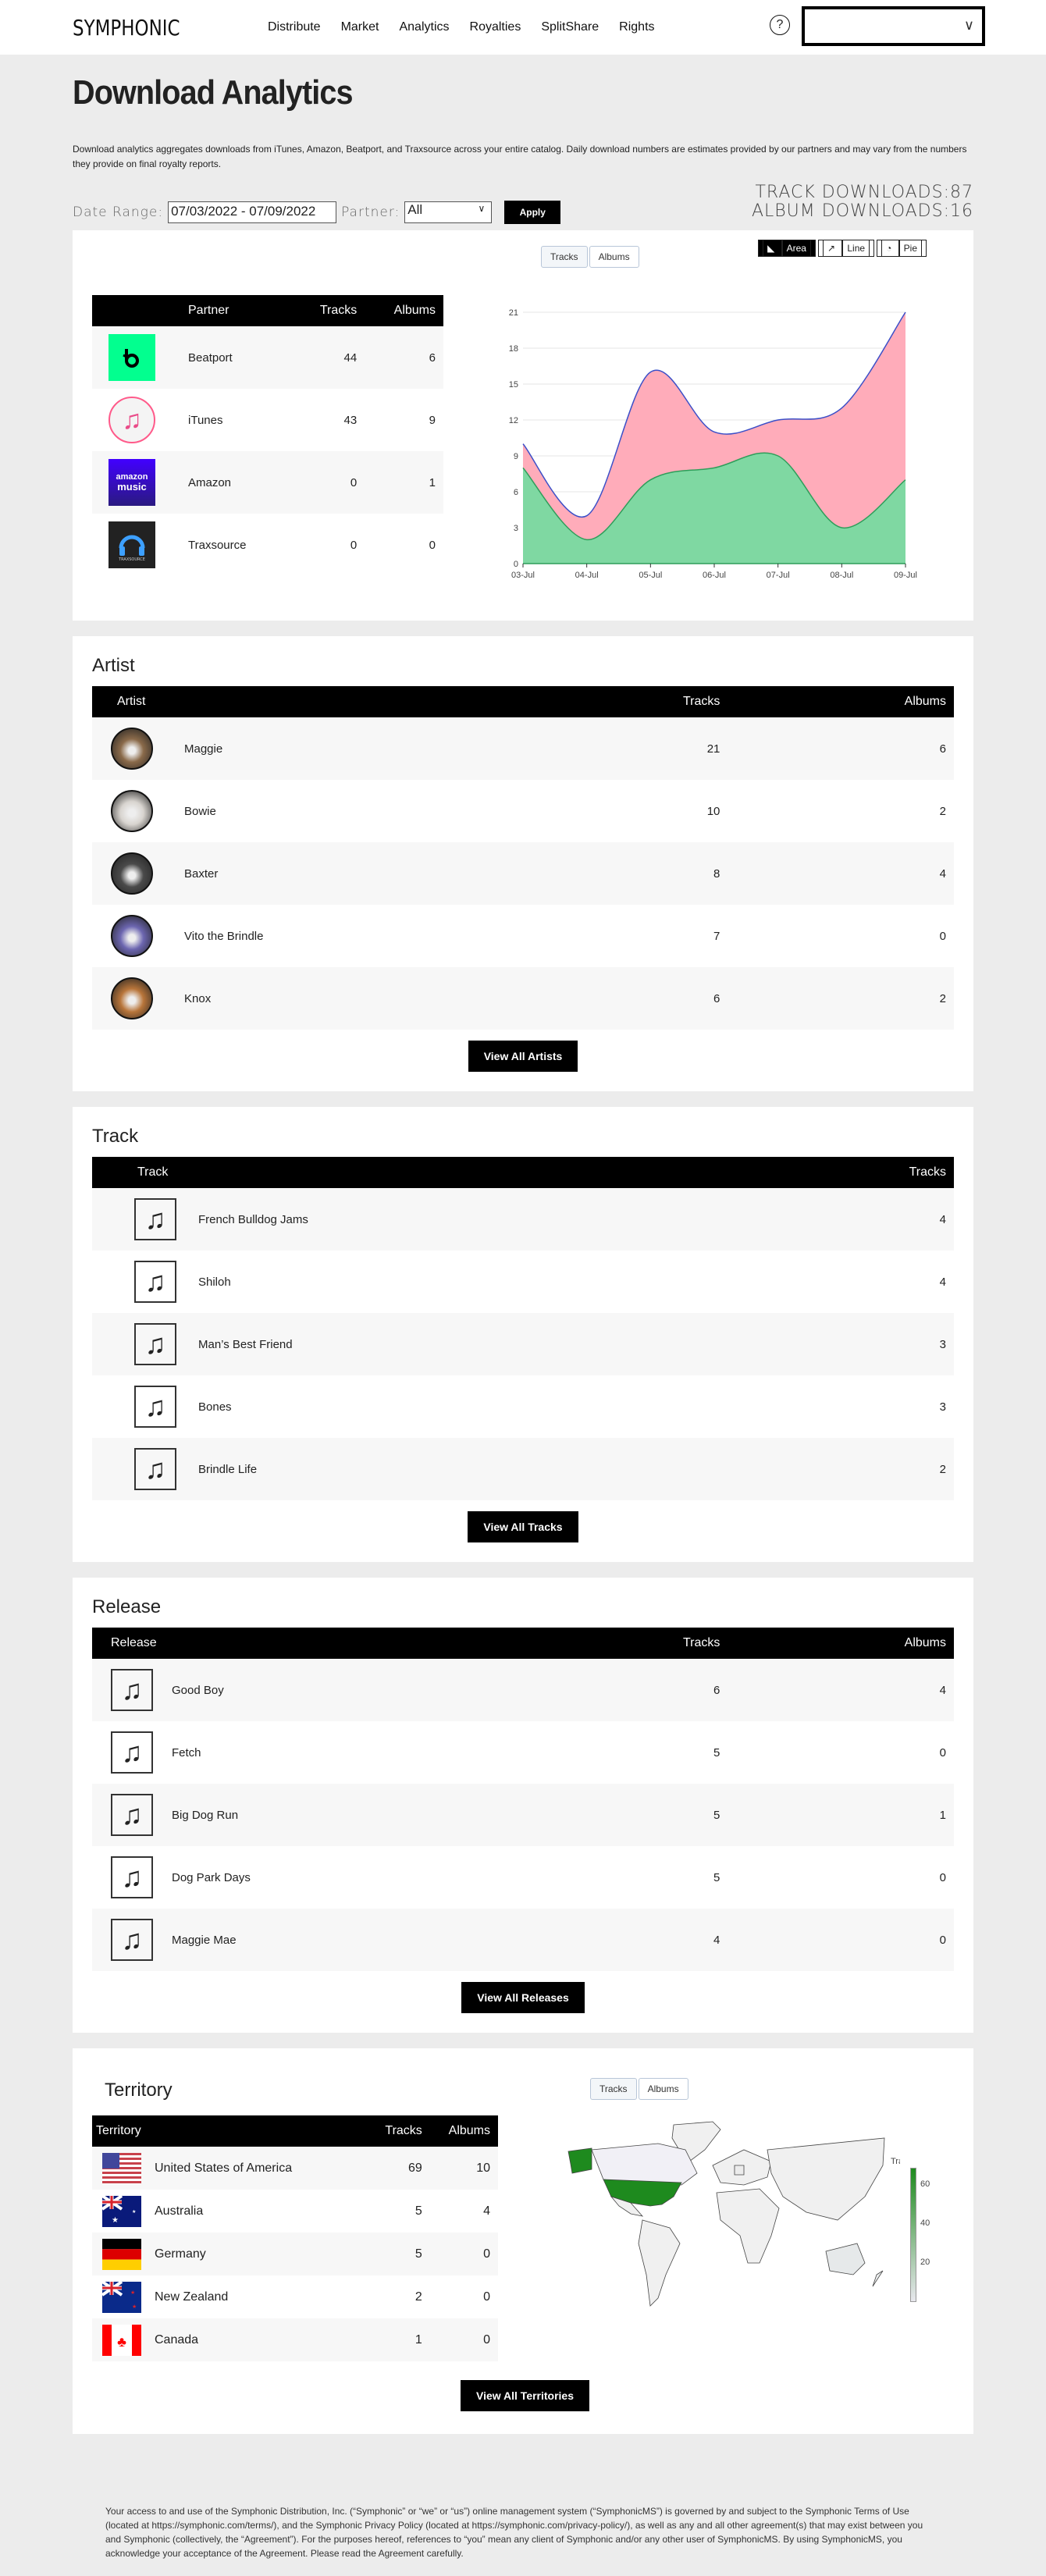 This screenshot has width=1046, height=2576. Describe the element at coordinates (180, 2254) in the screenshot. I see `territory-name: Germany` at that location.